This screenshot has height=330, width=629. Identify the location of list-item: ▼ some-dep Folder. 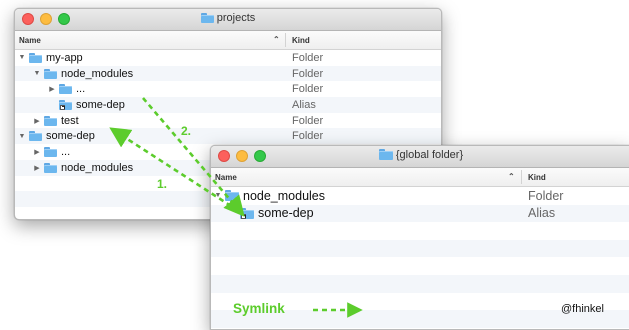
(228, 136).